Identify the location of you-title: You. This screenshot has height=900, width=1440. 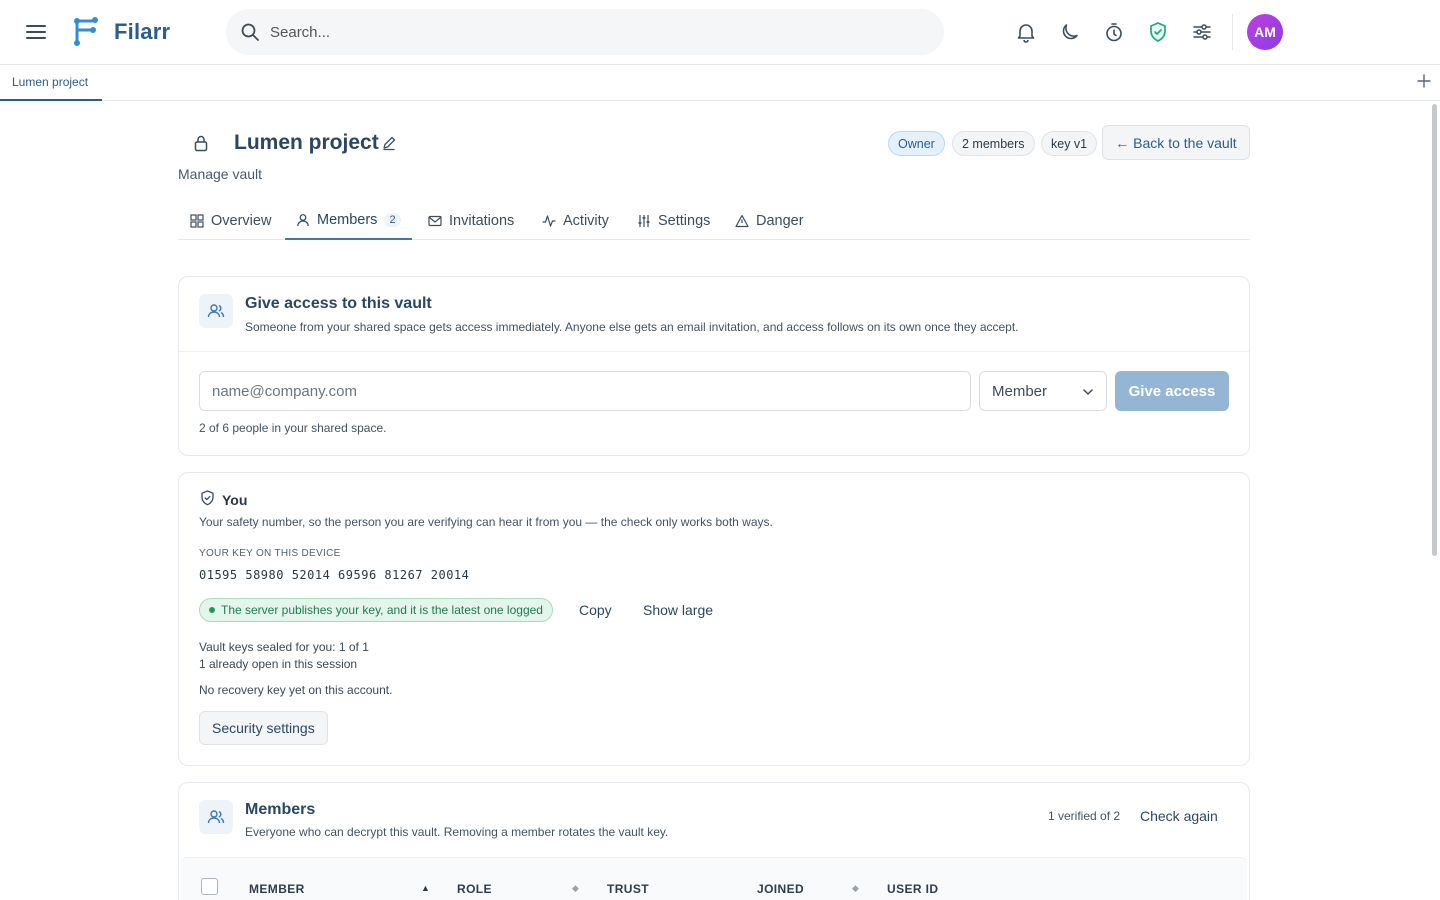
(235, 500).